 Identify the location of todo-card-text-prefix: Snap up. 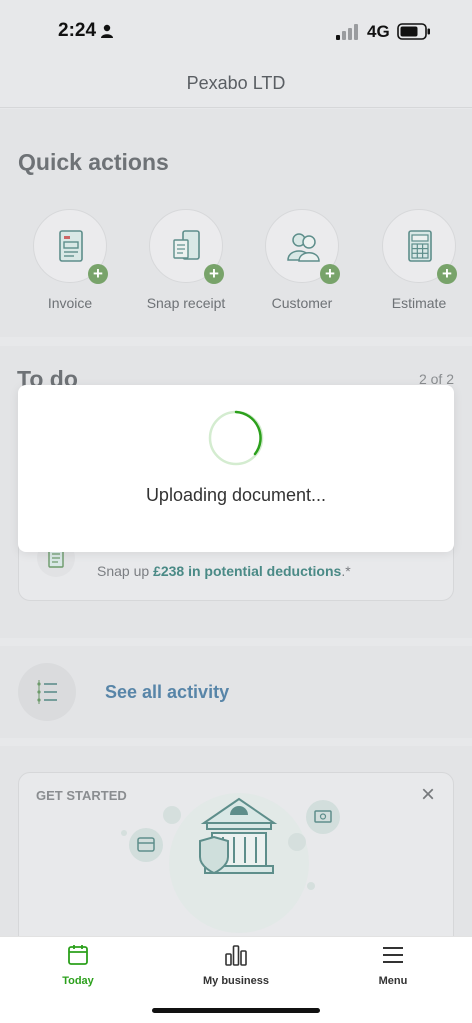
(125, 571).